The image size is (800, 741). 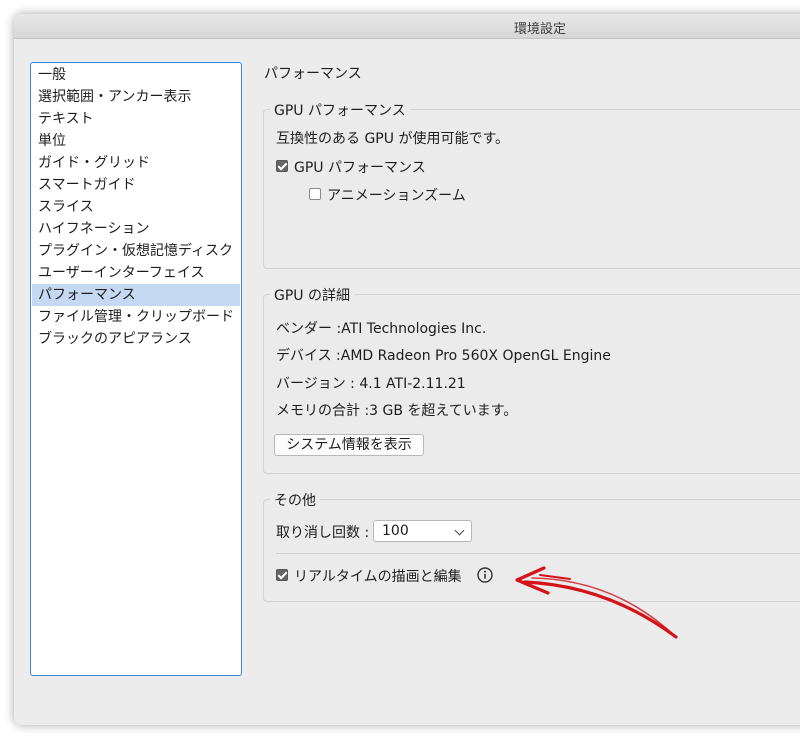 I want to click on undo-count-select: 100, so click(x=422, y=531).